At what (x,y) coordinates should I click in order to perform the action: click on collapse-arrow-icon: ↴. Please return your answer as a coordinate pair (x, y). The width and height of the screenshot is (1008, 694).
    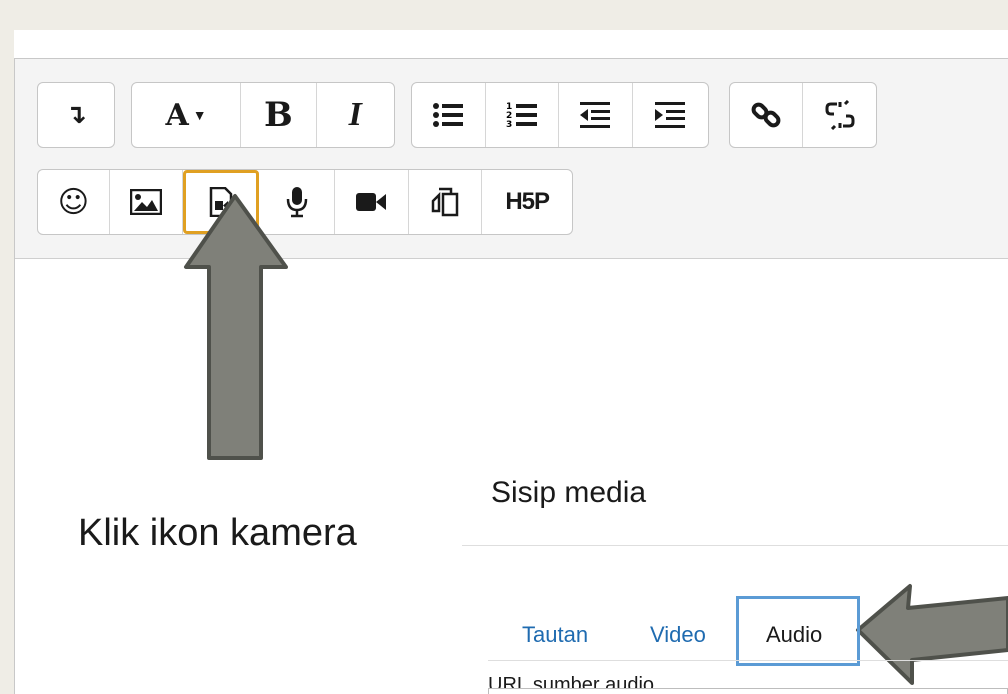
    Looking at the image, I should click on (76, 115).